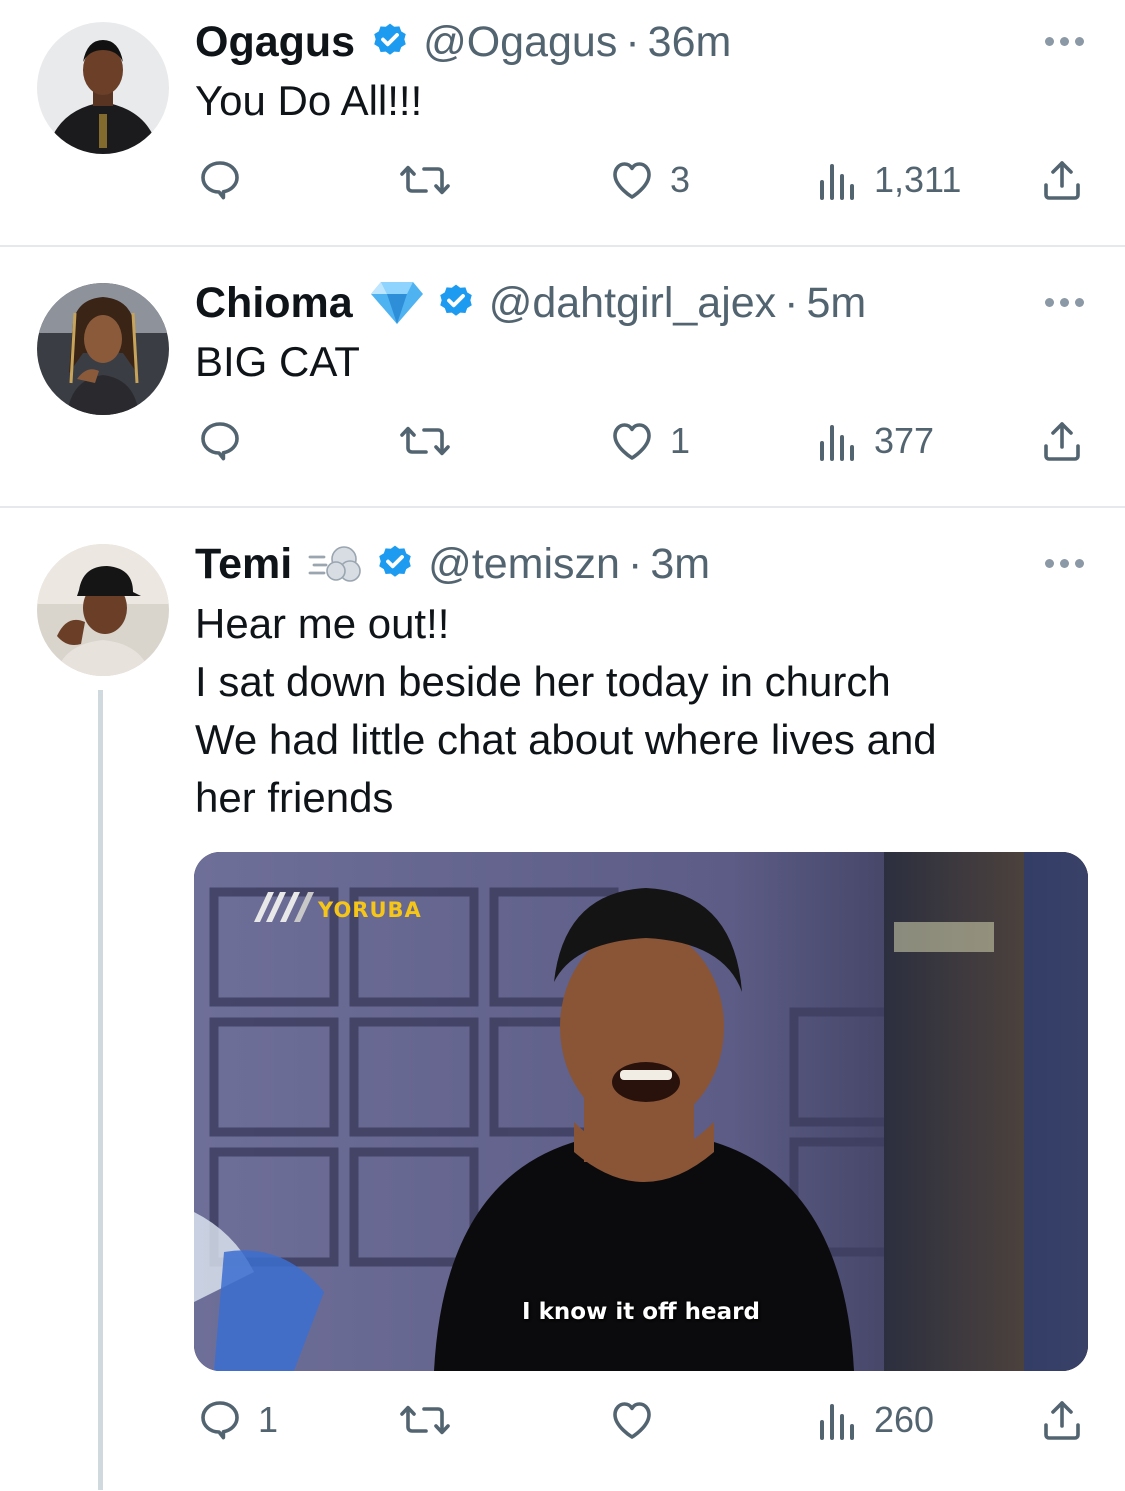  I want to click on tweet-time: 3m, so click(680, 564).